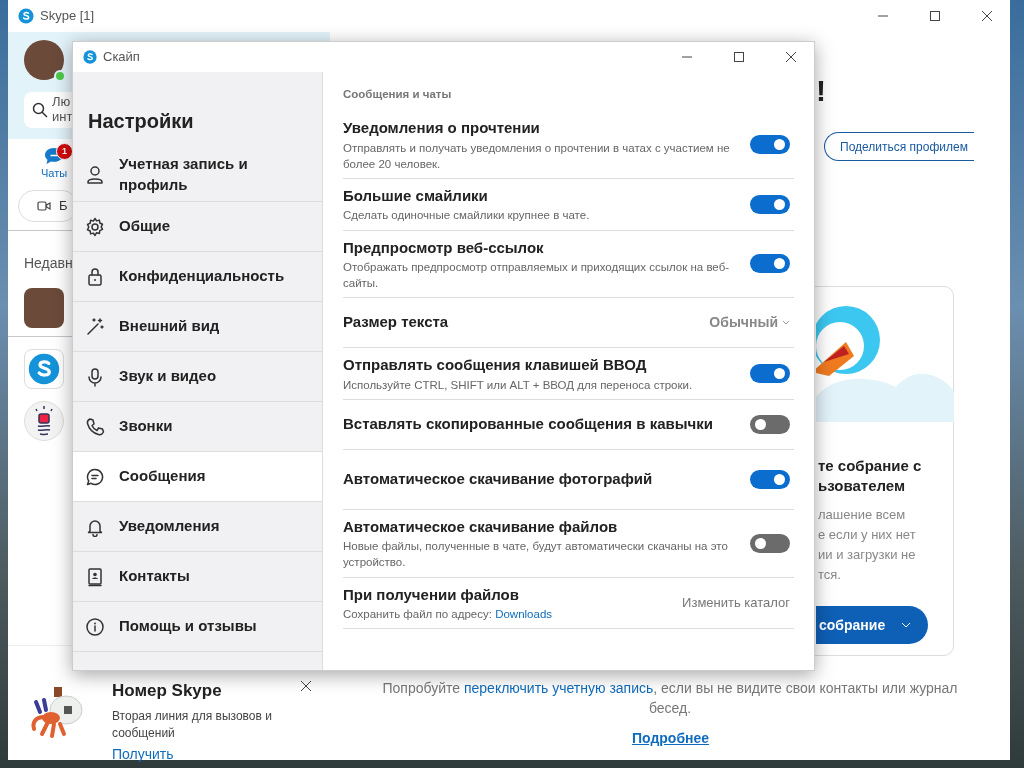 This screenshot has height=768, width=1024. Describe the element at coordinates (44, 205) in the screenshot. I see `video-camera-icon` at that location.